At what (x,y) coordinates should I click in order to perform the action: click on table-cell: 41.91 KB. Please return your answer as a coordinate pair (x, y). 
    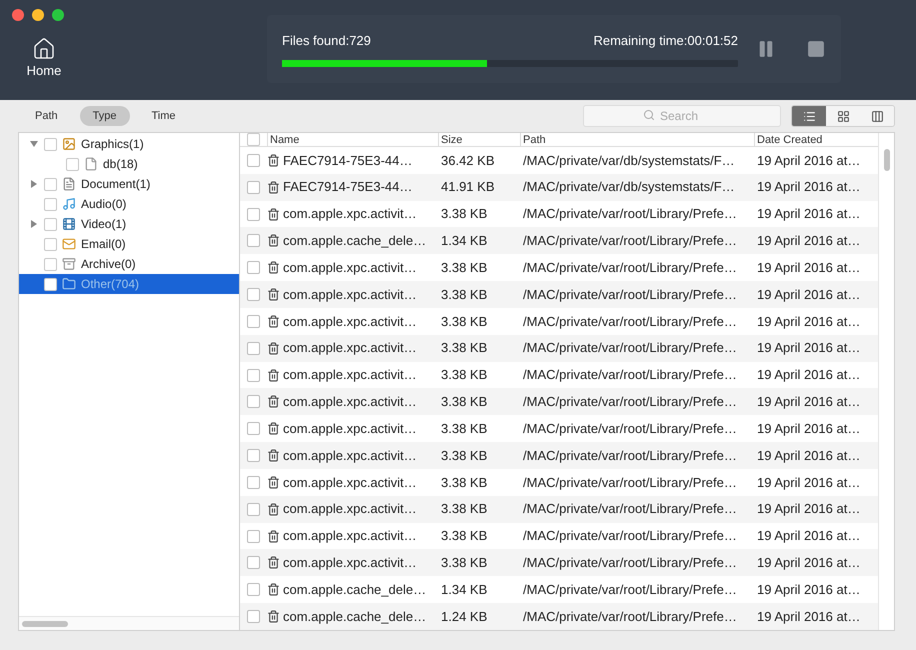
    Looking at the image, I should click on (467, 186).